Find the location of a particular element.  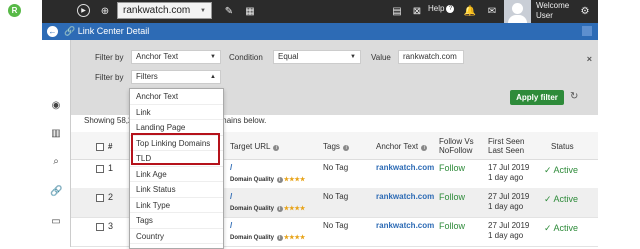

col-seen: First Seen Last Seen is located at coordinates (506, 146).